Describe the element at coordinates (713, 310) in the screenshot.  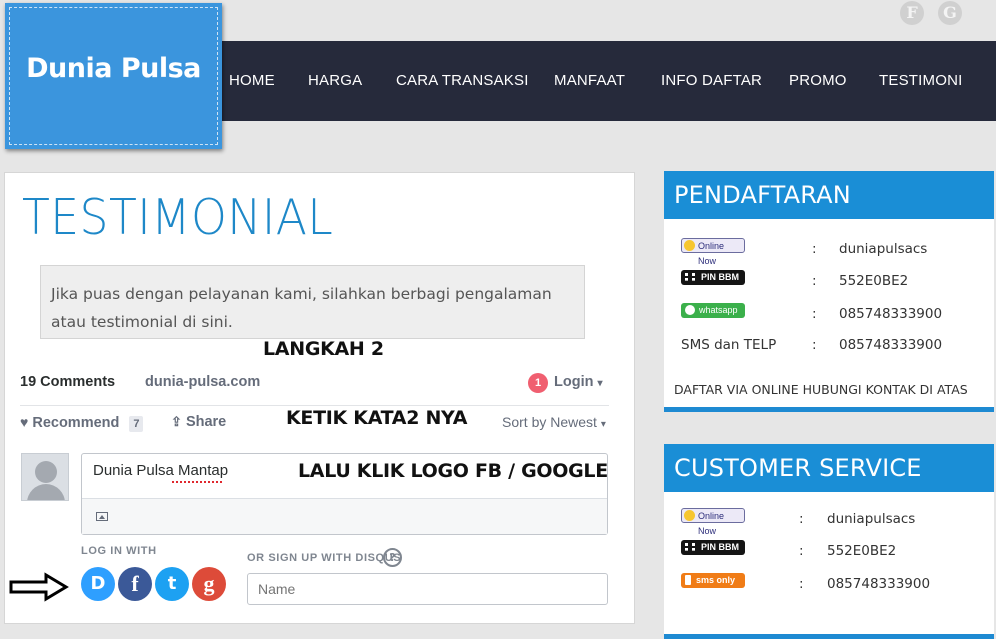
I see `whatsapp-badge: whatsapp` at that location.